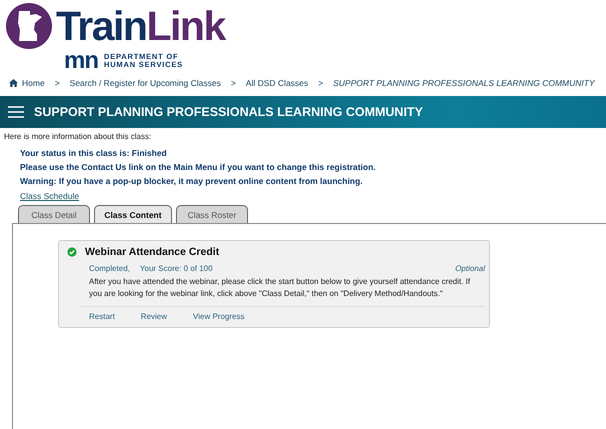 This screenshot has height=429, width=606. Describe the element at coordinates (228, 112) in the screenshot. I see `page-title: SUPPORT PLANNING PROFESSIONALS LEARNING COMMUNITY` at that location.